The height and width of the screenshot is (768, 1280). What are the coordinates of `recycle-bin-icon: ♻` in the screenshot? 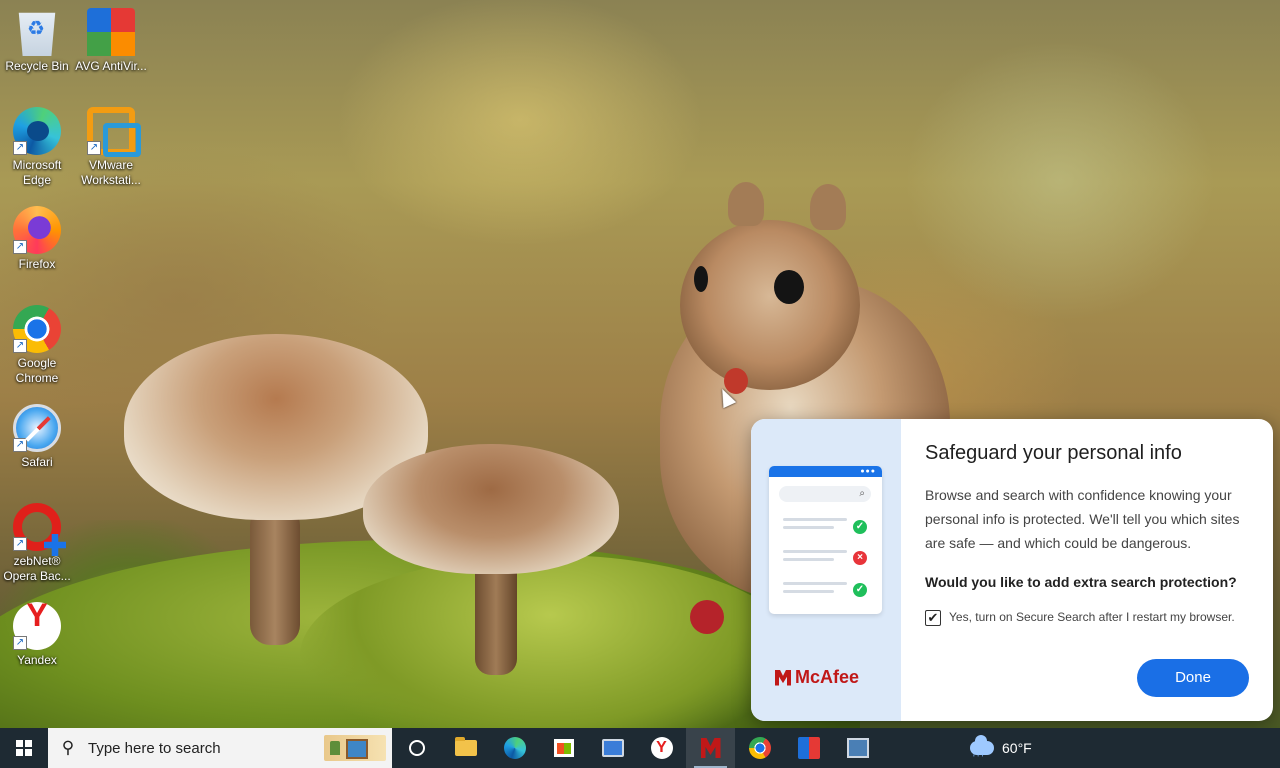 It's located at (37, 34).